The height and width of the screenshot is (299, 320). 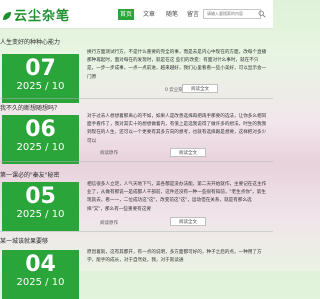 I want to click on post-title: 人生变好的种种心能力, so click(x=30, y=41).